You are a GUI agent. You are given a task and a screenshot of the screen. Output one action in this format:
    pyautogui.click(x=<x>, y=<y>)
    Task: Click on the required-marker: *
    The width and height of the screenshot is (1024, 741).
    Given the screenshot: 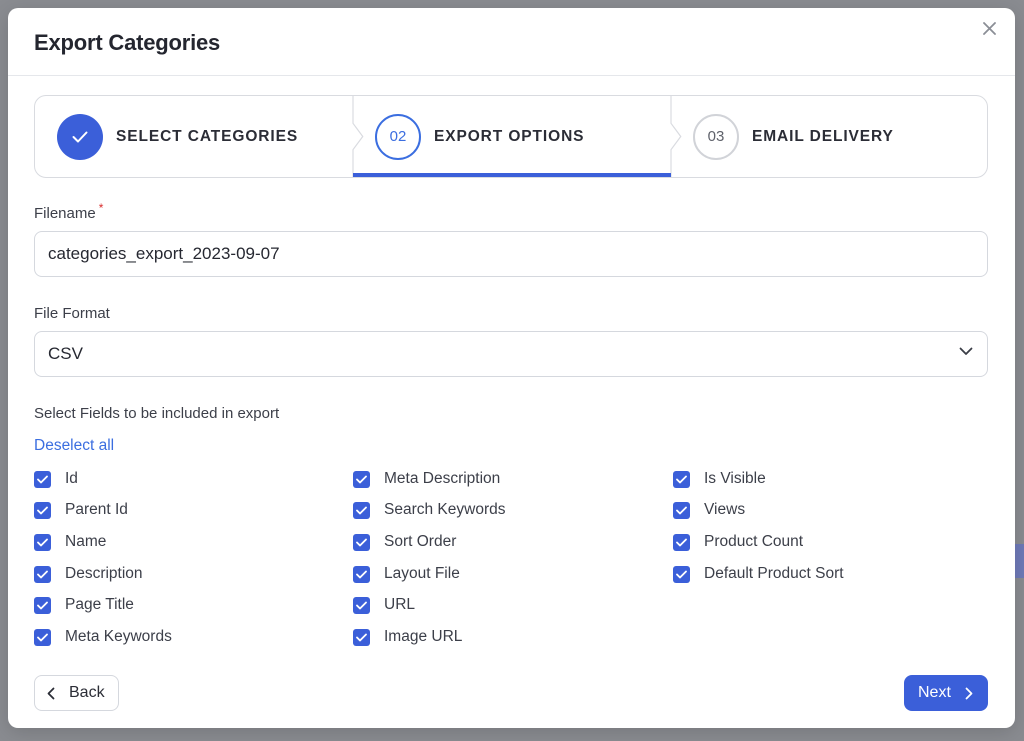 What is the action you would take?
    pyautogui.click(x=101, y=208)
    